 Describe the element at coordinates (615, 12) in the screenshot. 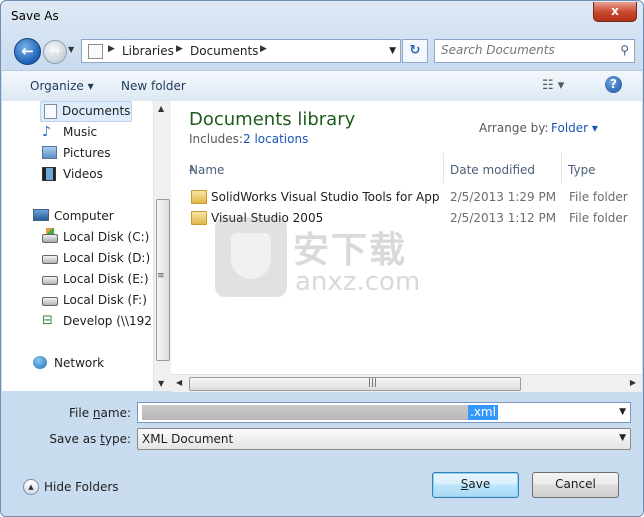

I see `close-button: x` at that location.